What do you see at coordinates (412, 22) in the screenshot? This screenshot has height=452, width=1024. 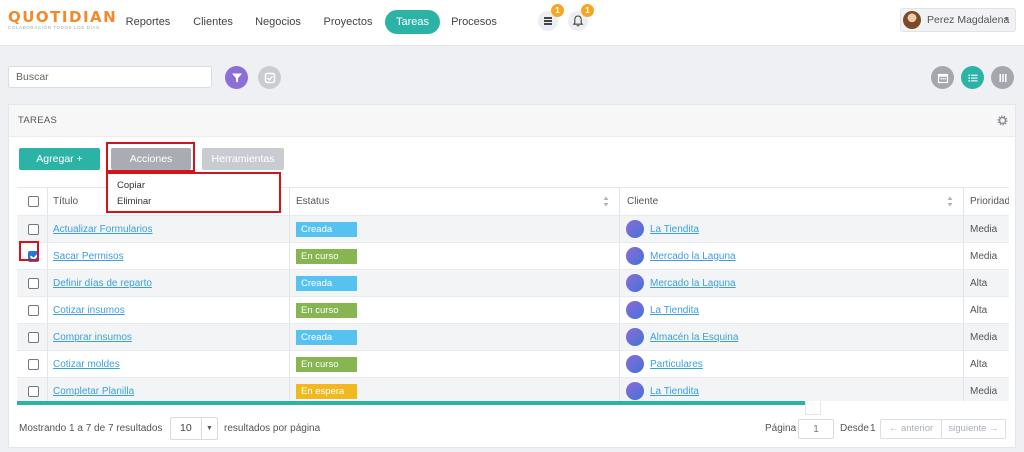 I see `nav-tareas: Tareas` at bounding box center [412, 22].